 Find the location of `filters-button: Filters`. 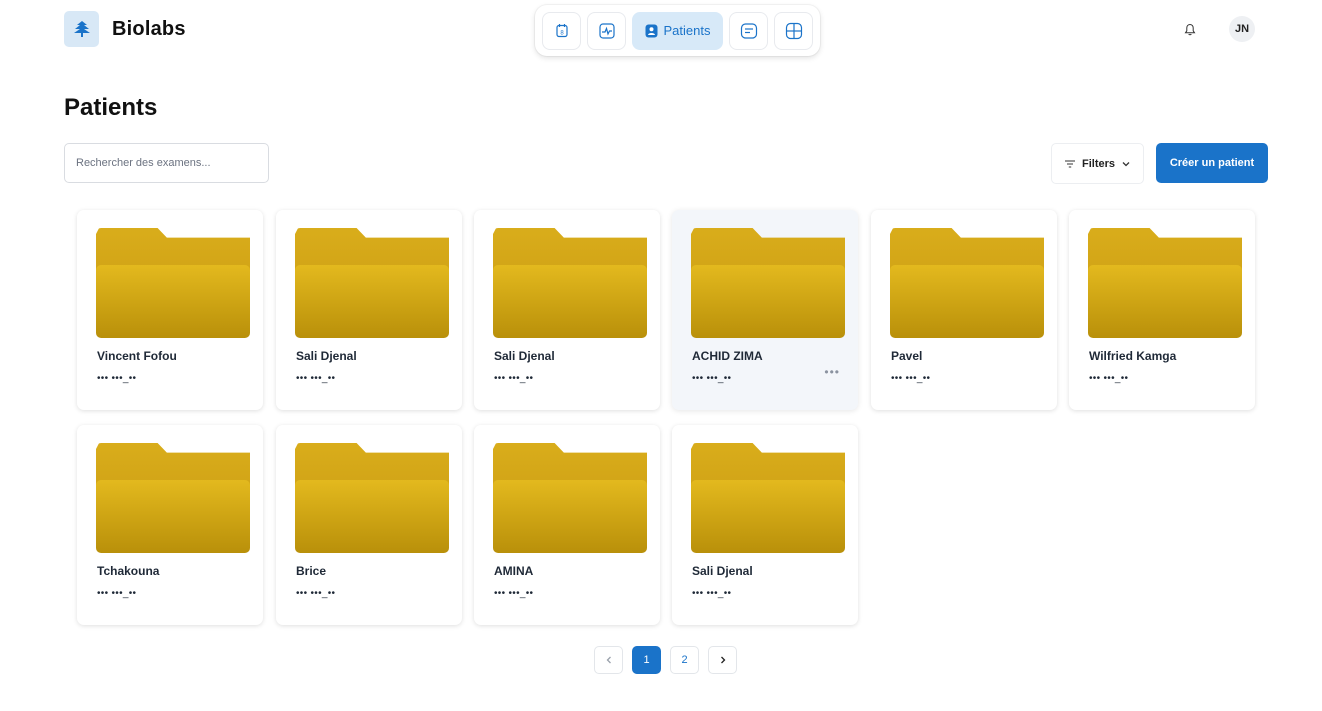

filters-button: Filters is located at coordinates (1097, 163).